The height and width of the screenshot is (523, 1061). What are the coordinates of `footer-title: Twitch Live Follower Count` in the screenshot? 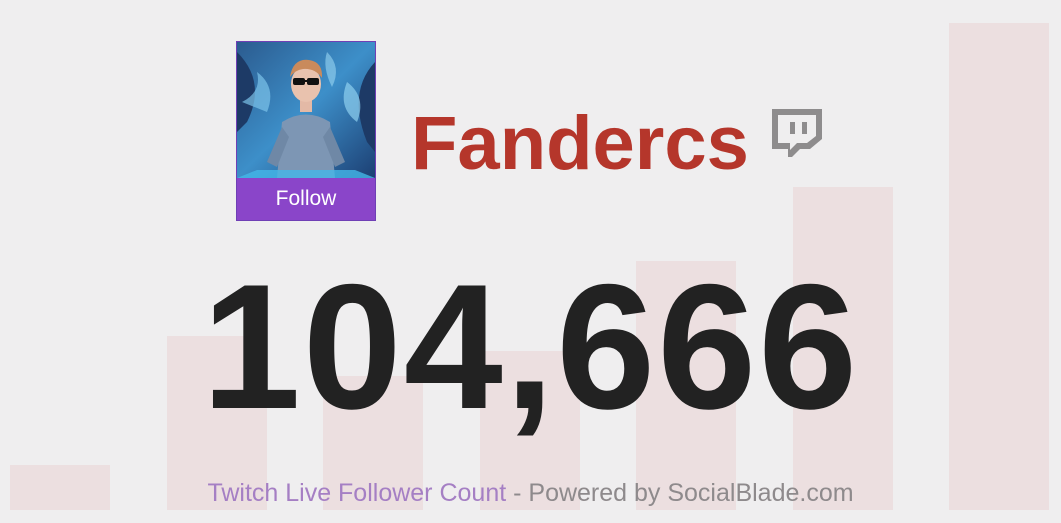 It's located at (357, 493).